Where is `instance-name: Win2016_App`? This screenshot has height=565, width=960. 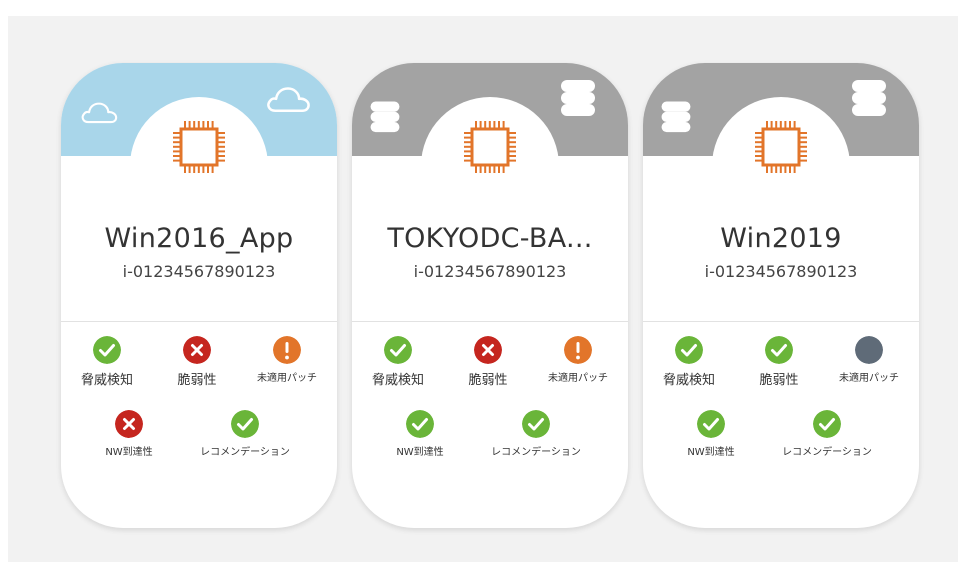 instance-name: Win2016_App is located at coordinates (199, 238).